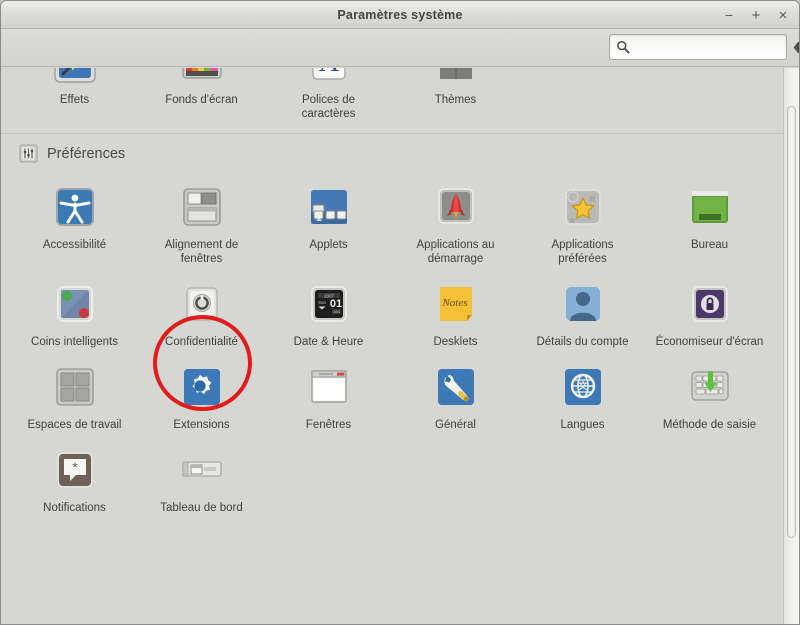 The height and width of the screenshot is (625, 800). Describe the element at coordinates (74, 100) in the screenshot. I see `tile-label: Effets` at that location.